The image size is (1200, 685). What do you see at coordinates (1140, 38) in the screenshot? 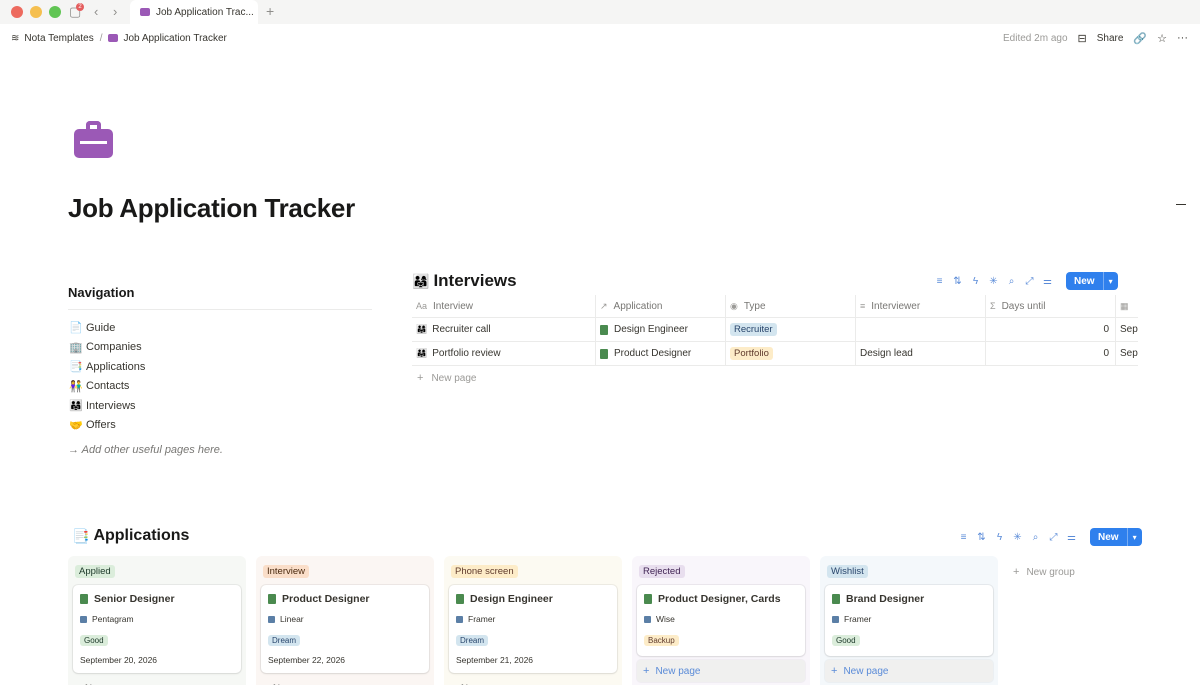
I see `link-icon: 🔗` at bounding box center [1140, 38].